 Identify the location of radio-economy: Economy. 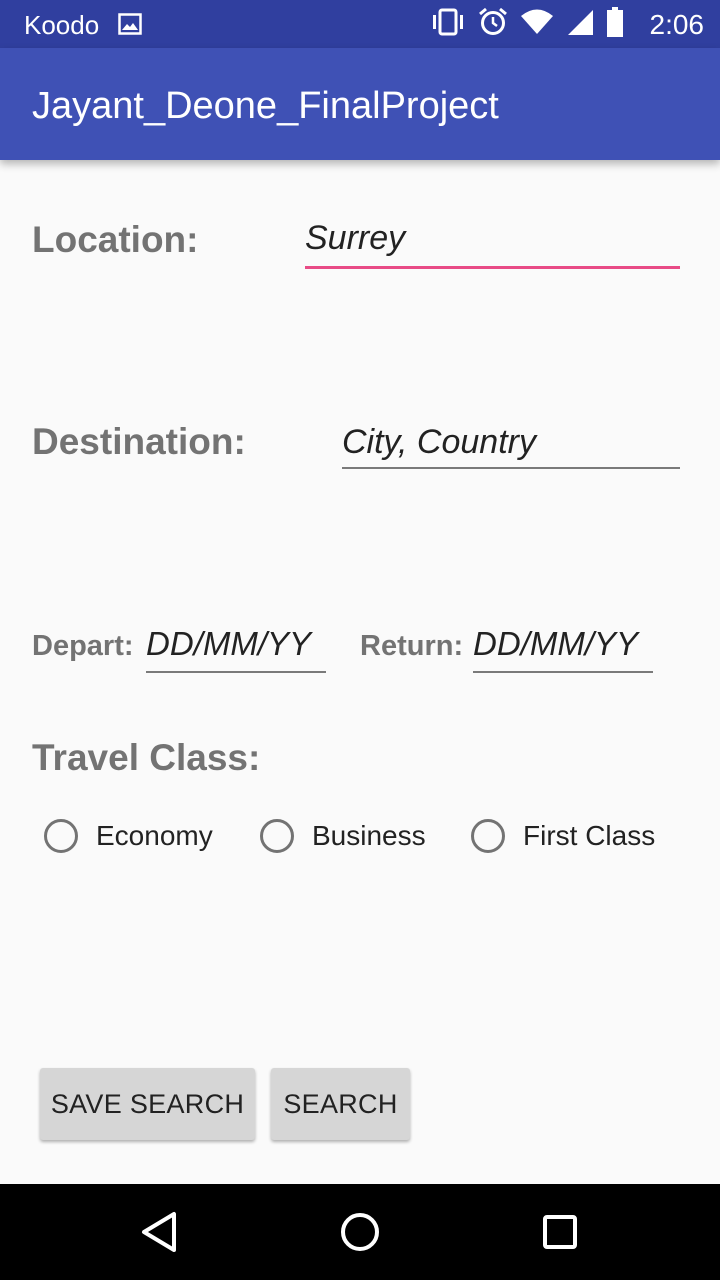
(128, 836).